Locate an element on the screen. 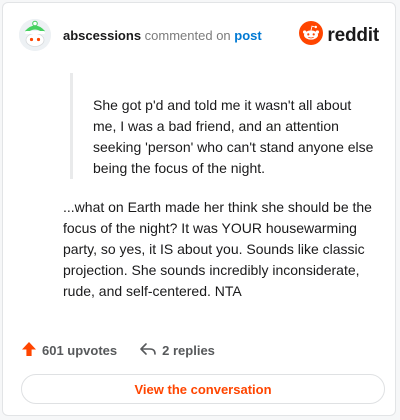  reply-count: 2 replies is located at coordinates (188, 350).